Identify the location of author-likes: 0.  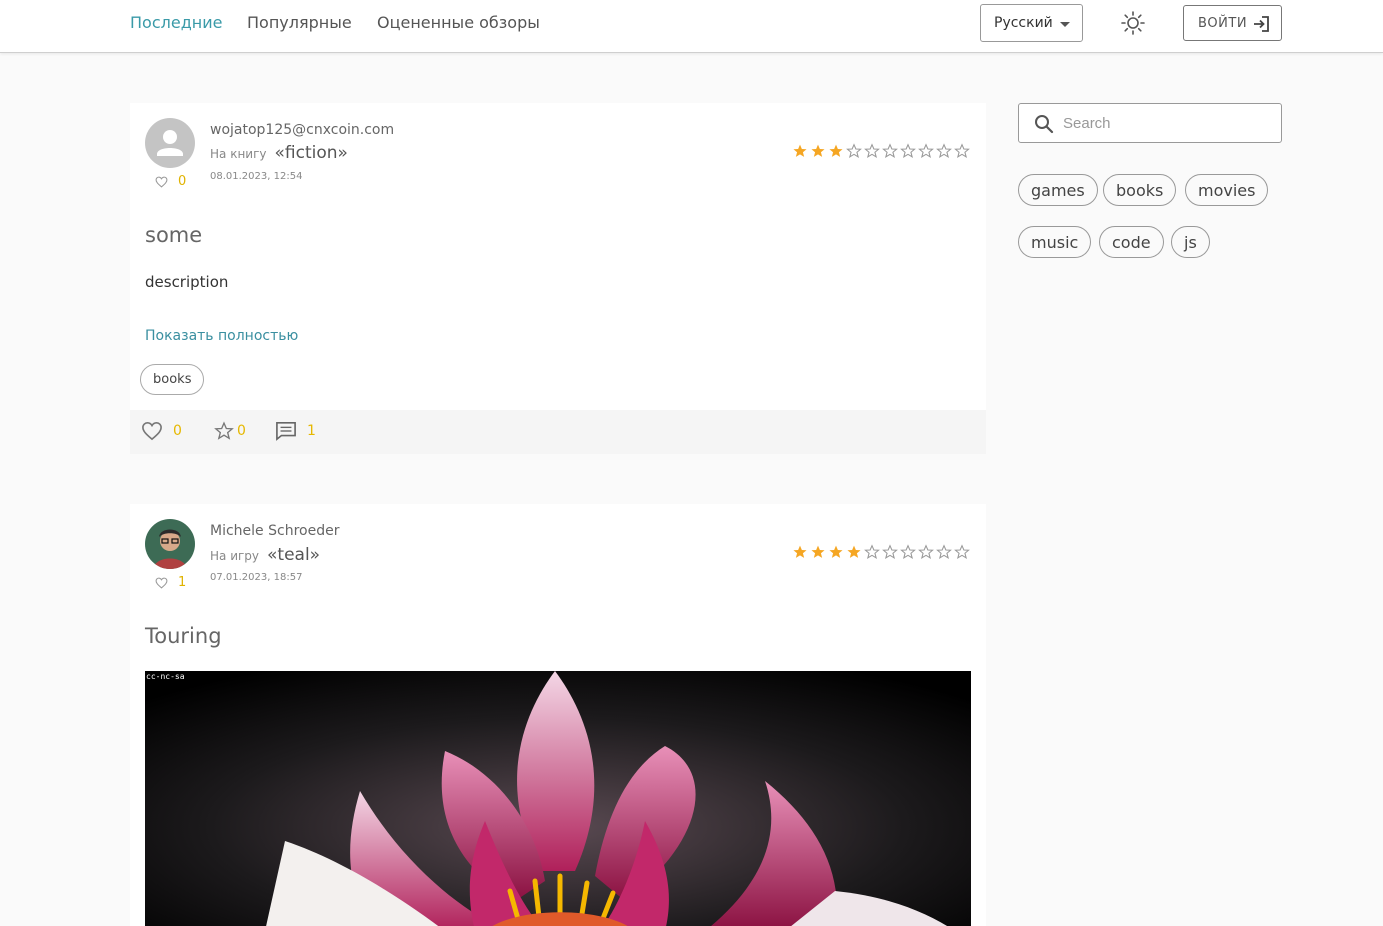
(170, 181).